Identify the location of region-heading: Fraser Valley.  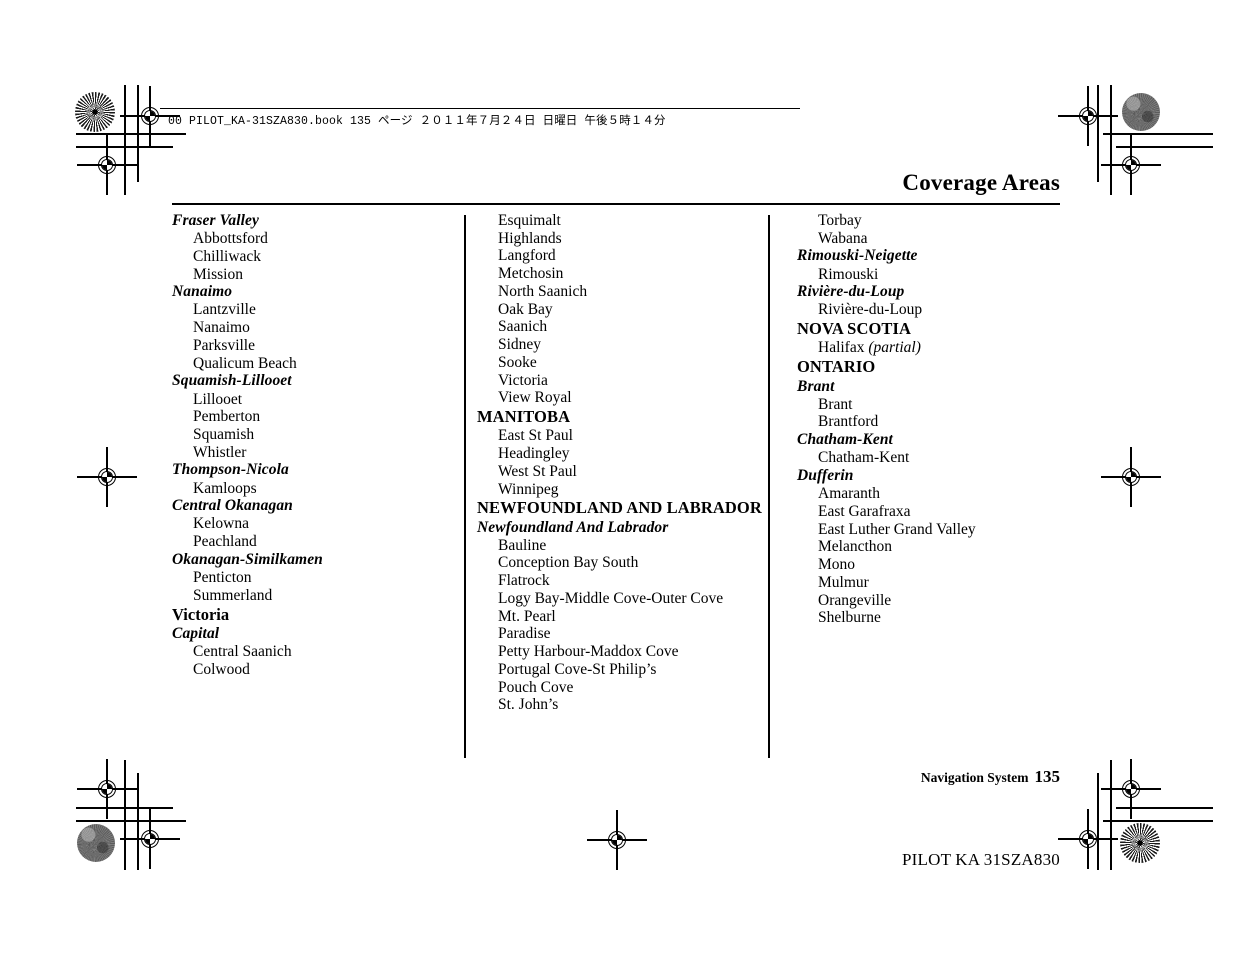
(215, 220).